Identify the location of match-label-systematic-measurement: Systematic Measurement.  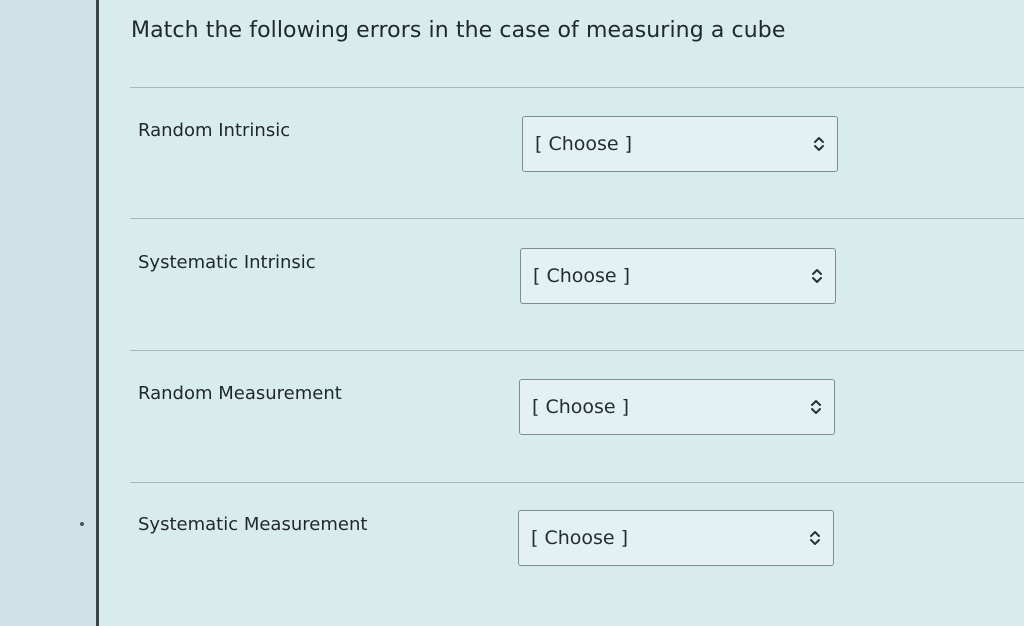
(253, 524).